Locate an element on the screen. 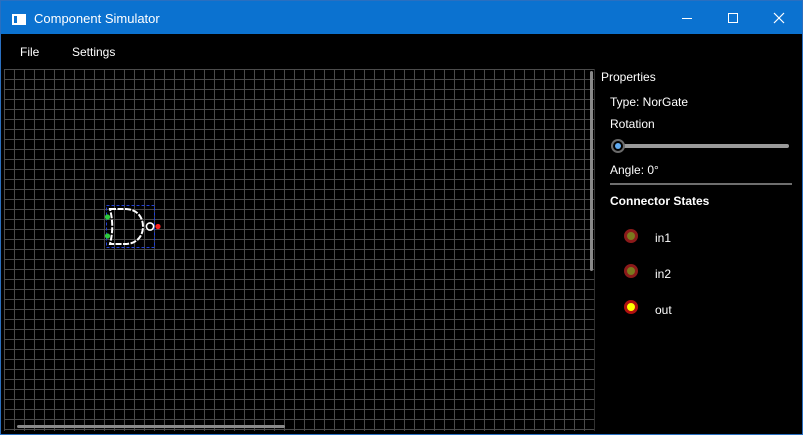 The image size is (803, 435). menu-file: File is located at coordinates (29, 52).